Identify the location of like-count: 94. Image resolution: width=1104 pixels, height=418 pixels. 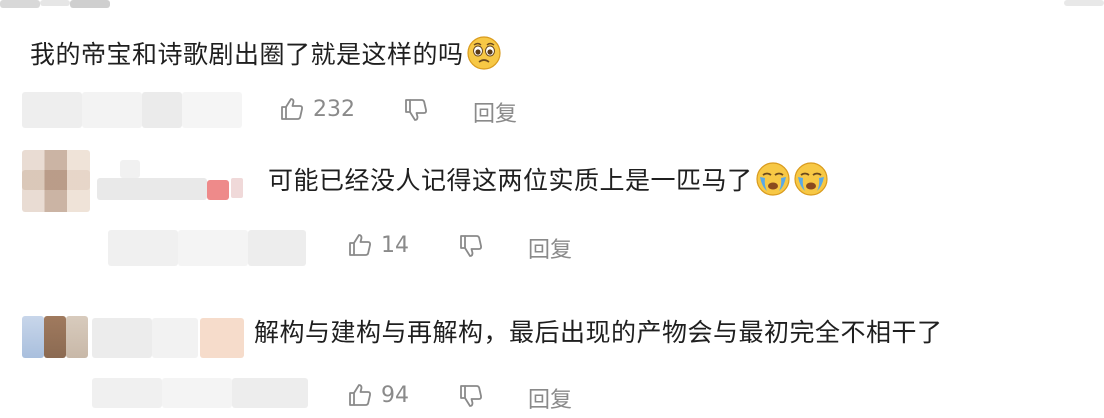
(395, 395).